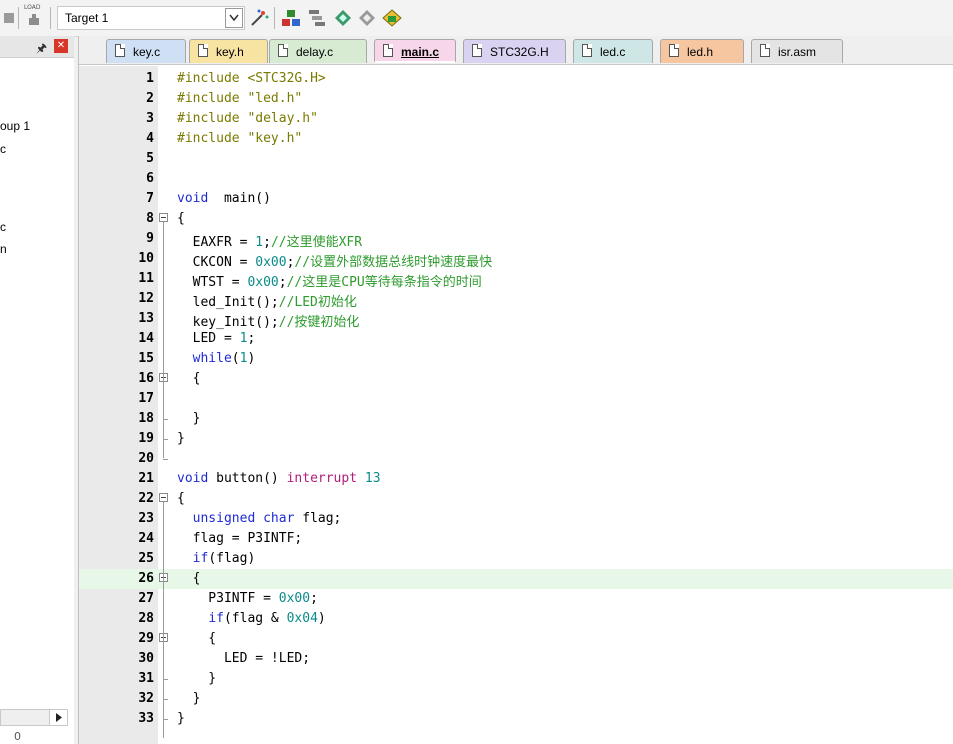 The width and height of the screenshot is (953, 744). Describe the element at coordinates (516, 619) in the screenshot. I see `code-line: 28 if(flag & 0x04)` at that location.